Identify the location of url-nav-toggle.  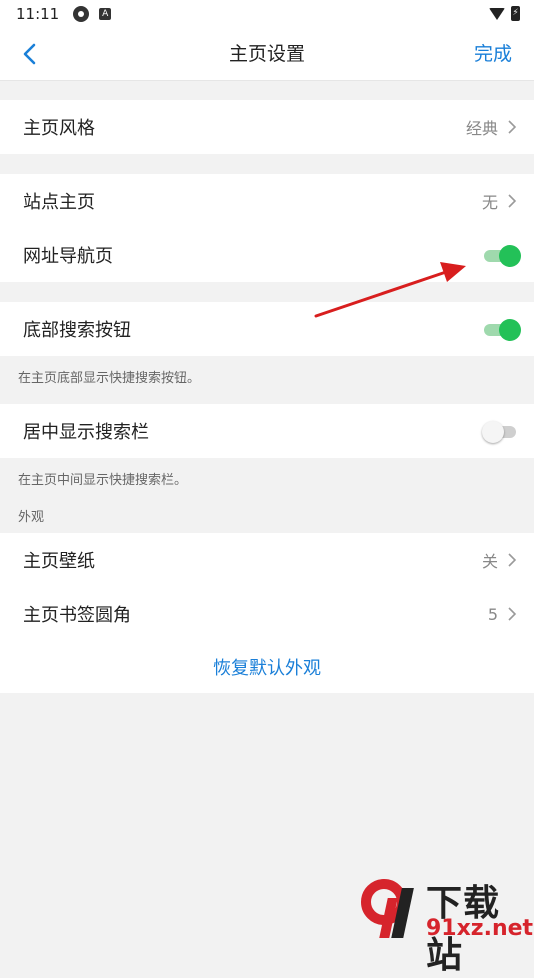
(502, 255).